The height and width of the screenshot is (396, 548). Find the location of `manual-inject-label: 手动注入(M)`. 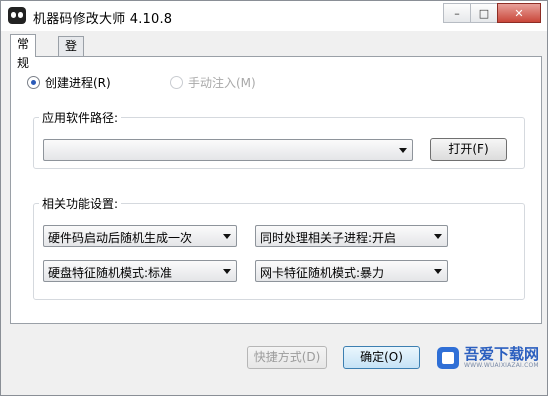

manual-inject-label: 手动注入(M) is located at coordinates (222, 83).